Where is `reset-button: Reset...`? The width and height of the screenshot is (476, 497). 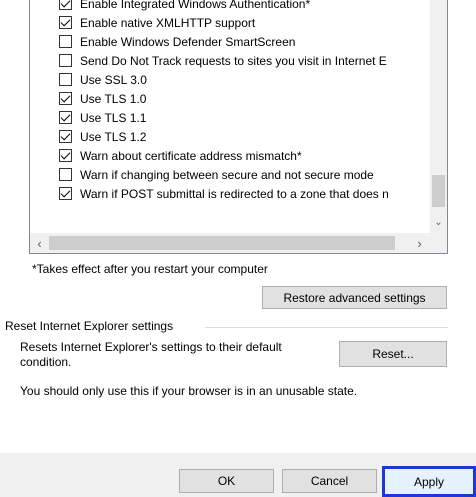
reset-button: Reset... is located at coordinates (393, 354).